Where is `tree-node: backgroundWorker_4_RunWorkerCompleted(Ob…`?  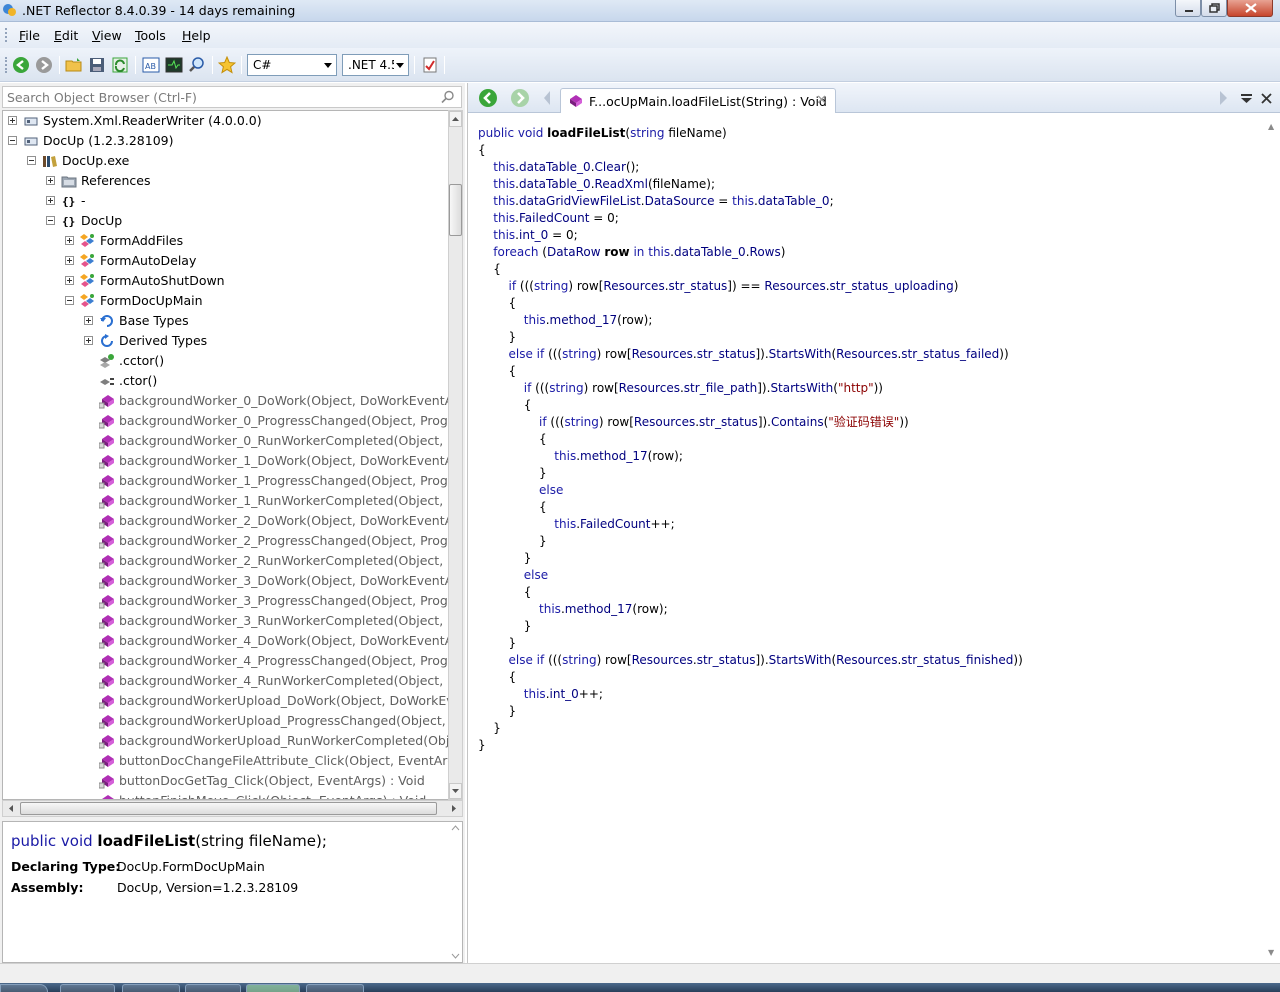 tree-node: backgroundWorker_4_RunWorkerCompleted(Ob… is located at coordinates (225, 681).